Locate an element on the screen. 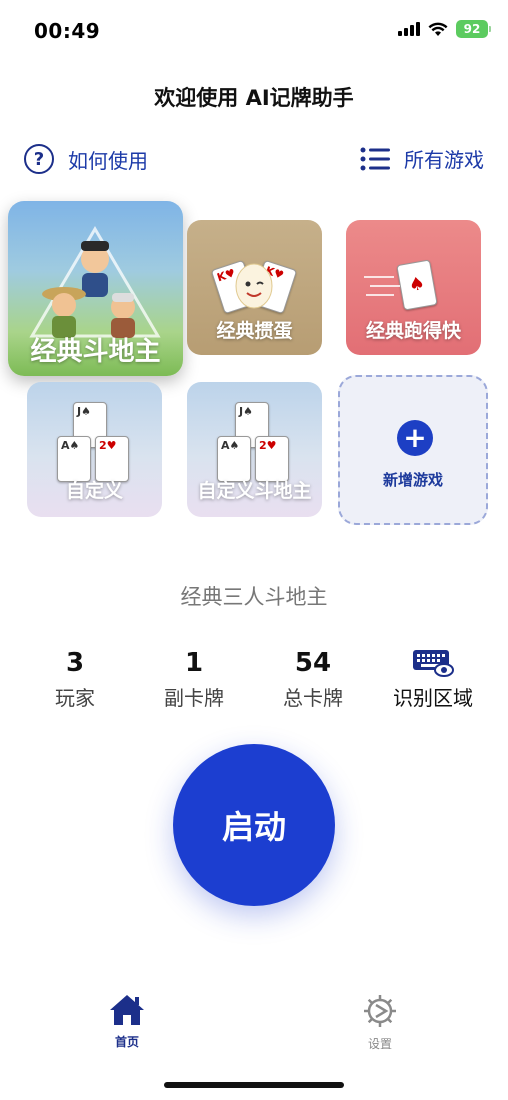  tab-home: 首页 is located at coordinates (127, 1021).